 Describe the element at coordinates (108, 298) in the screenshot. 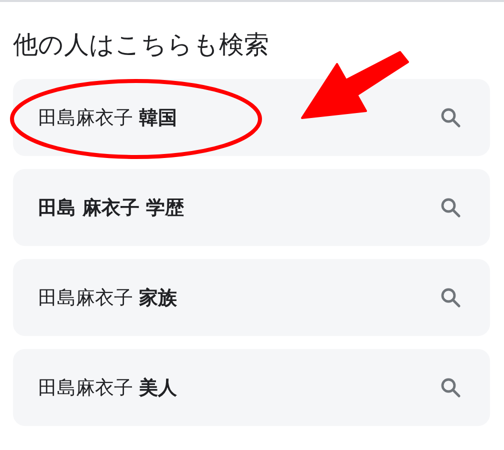

I see `suggestion-text: 田島麻衣子 家族` at that location.